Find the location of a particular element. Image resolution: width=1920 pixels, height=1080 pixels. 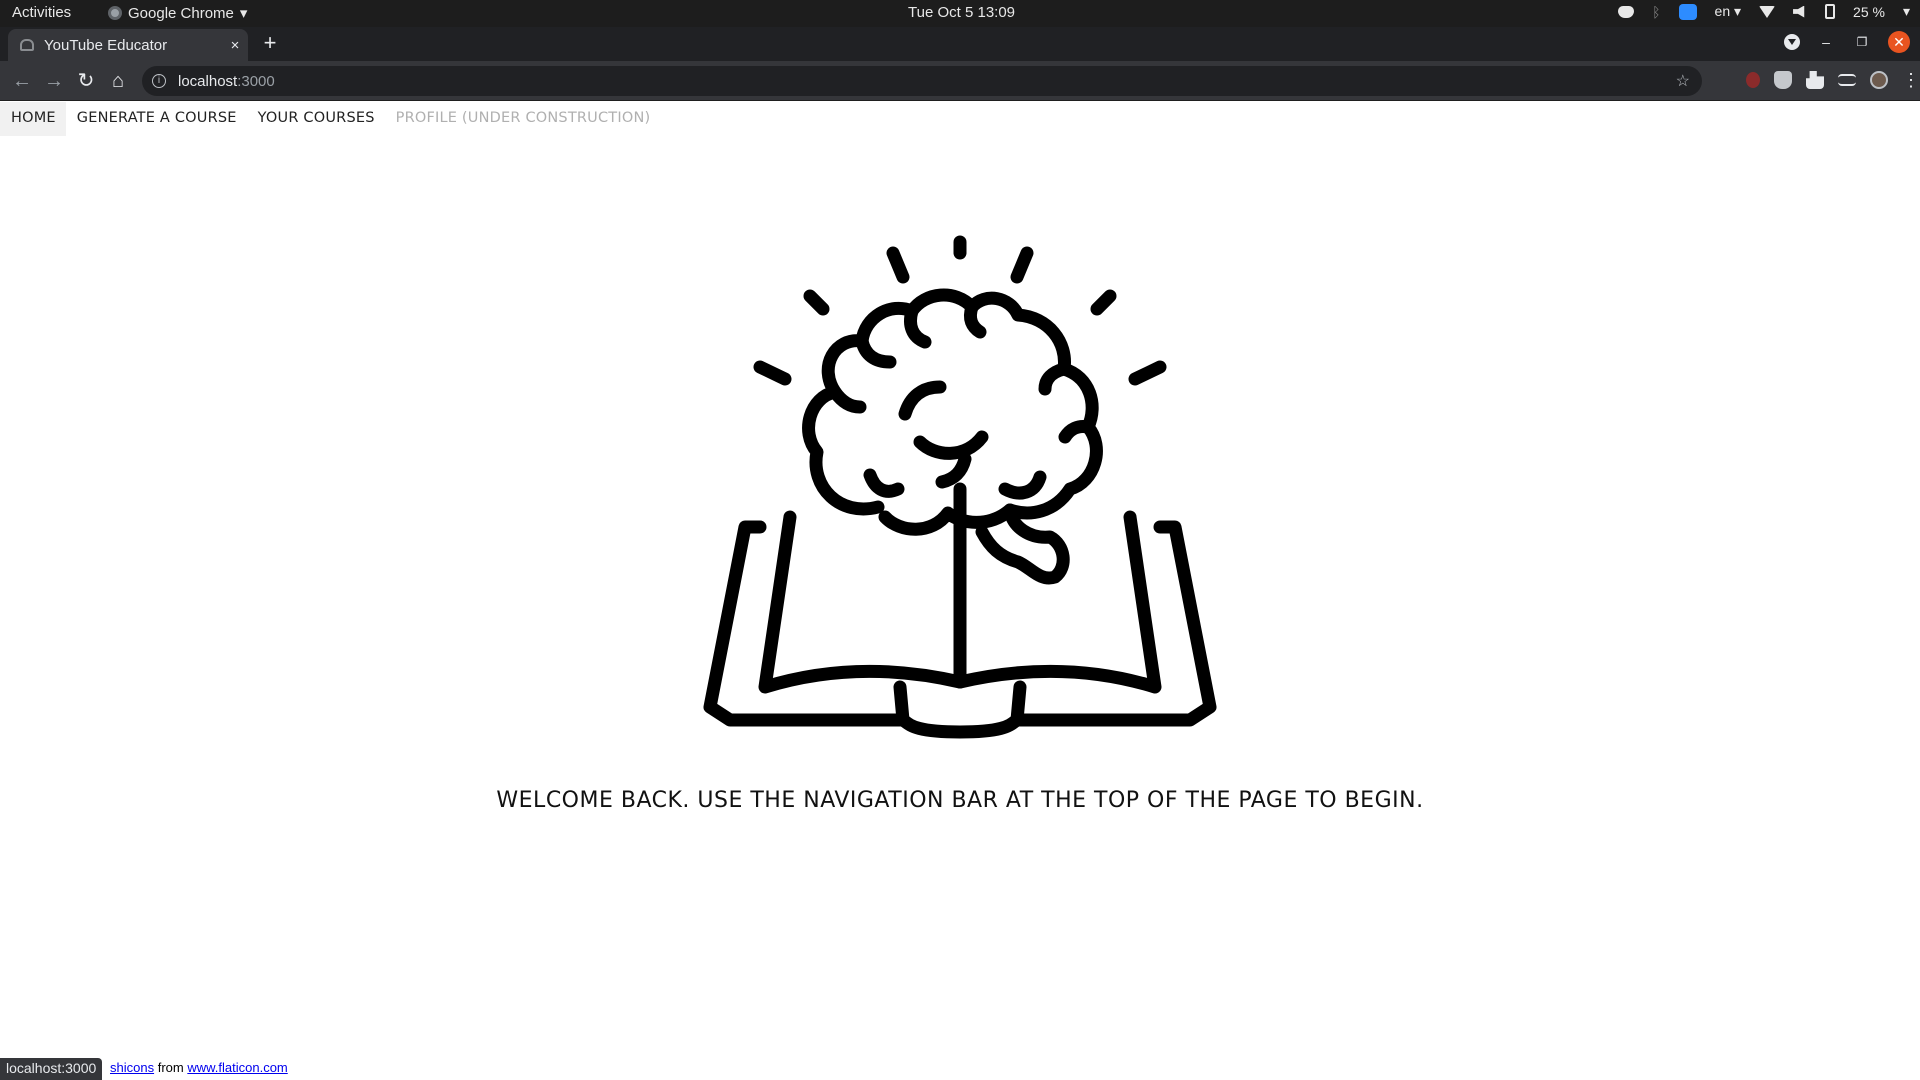

nav-generate-course: GENERATE A COURSE is located at coordinates (156, 119).